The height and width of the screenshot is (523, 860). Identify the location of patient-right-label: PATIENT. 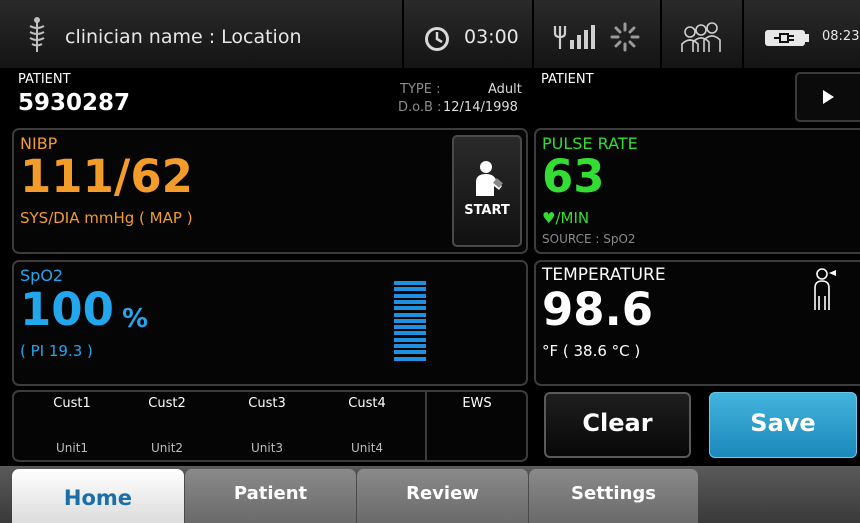
(567, 79).